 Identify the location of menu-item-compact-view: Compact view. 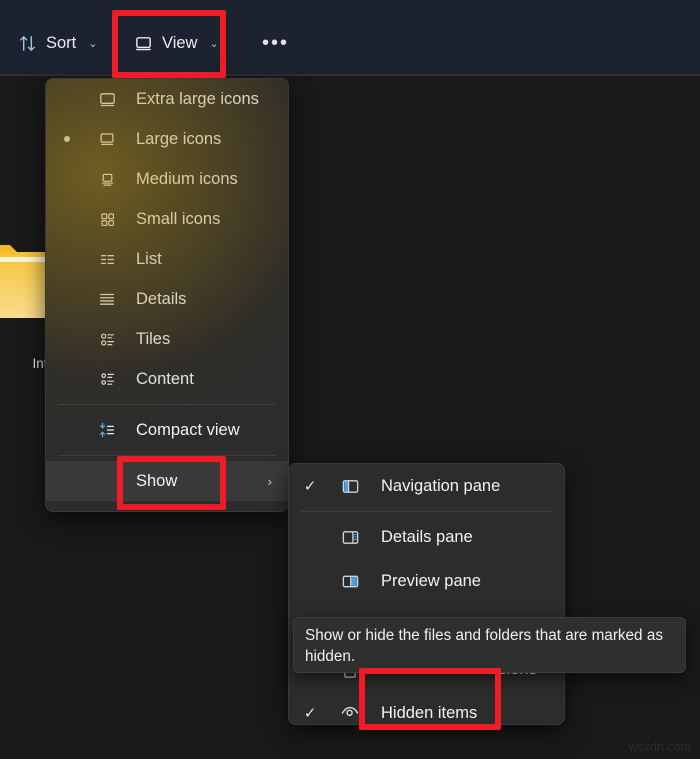
(167, 430).